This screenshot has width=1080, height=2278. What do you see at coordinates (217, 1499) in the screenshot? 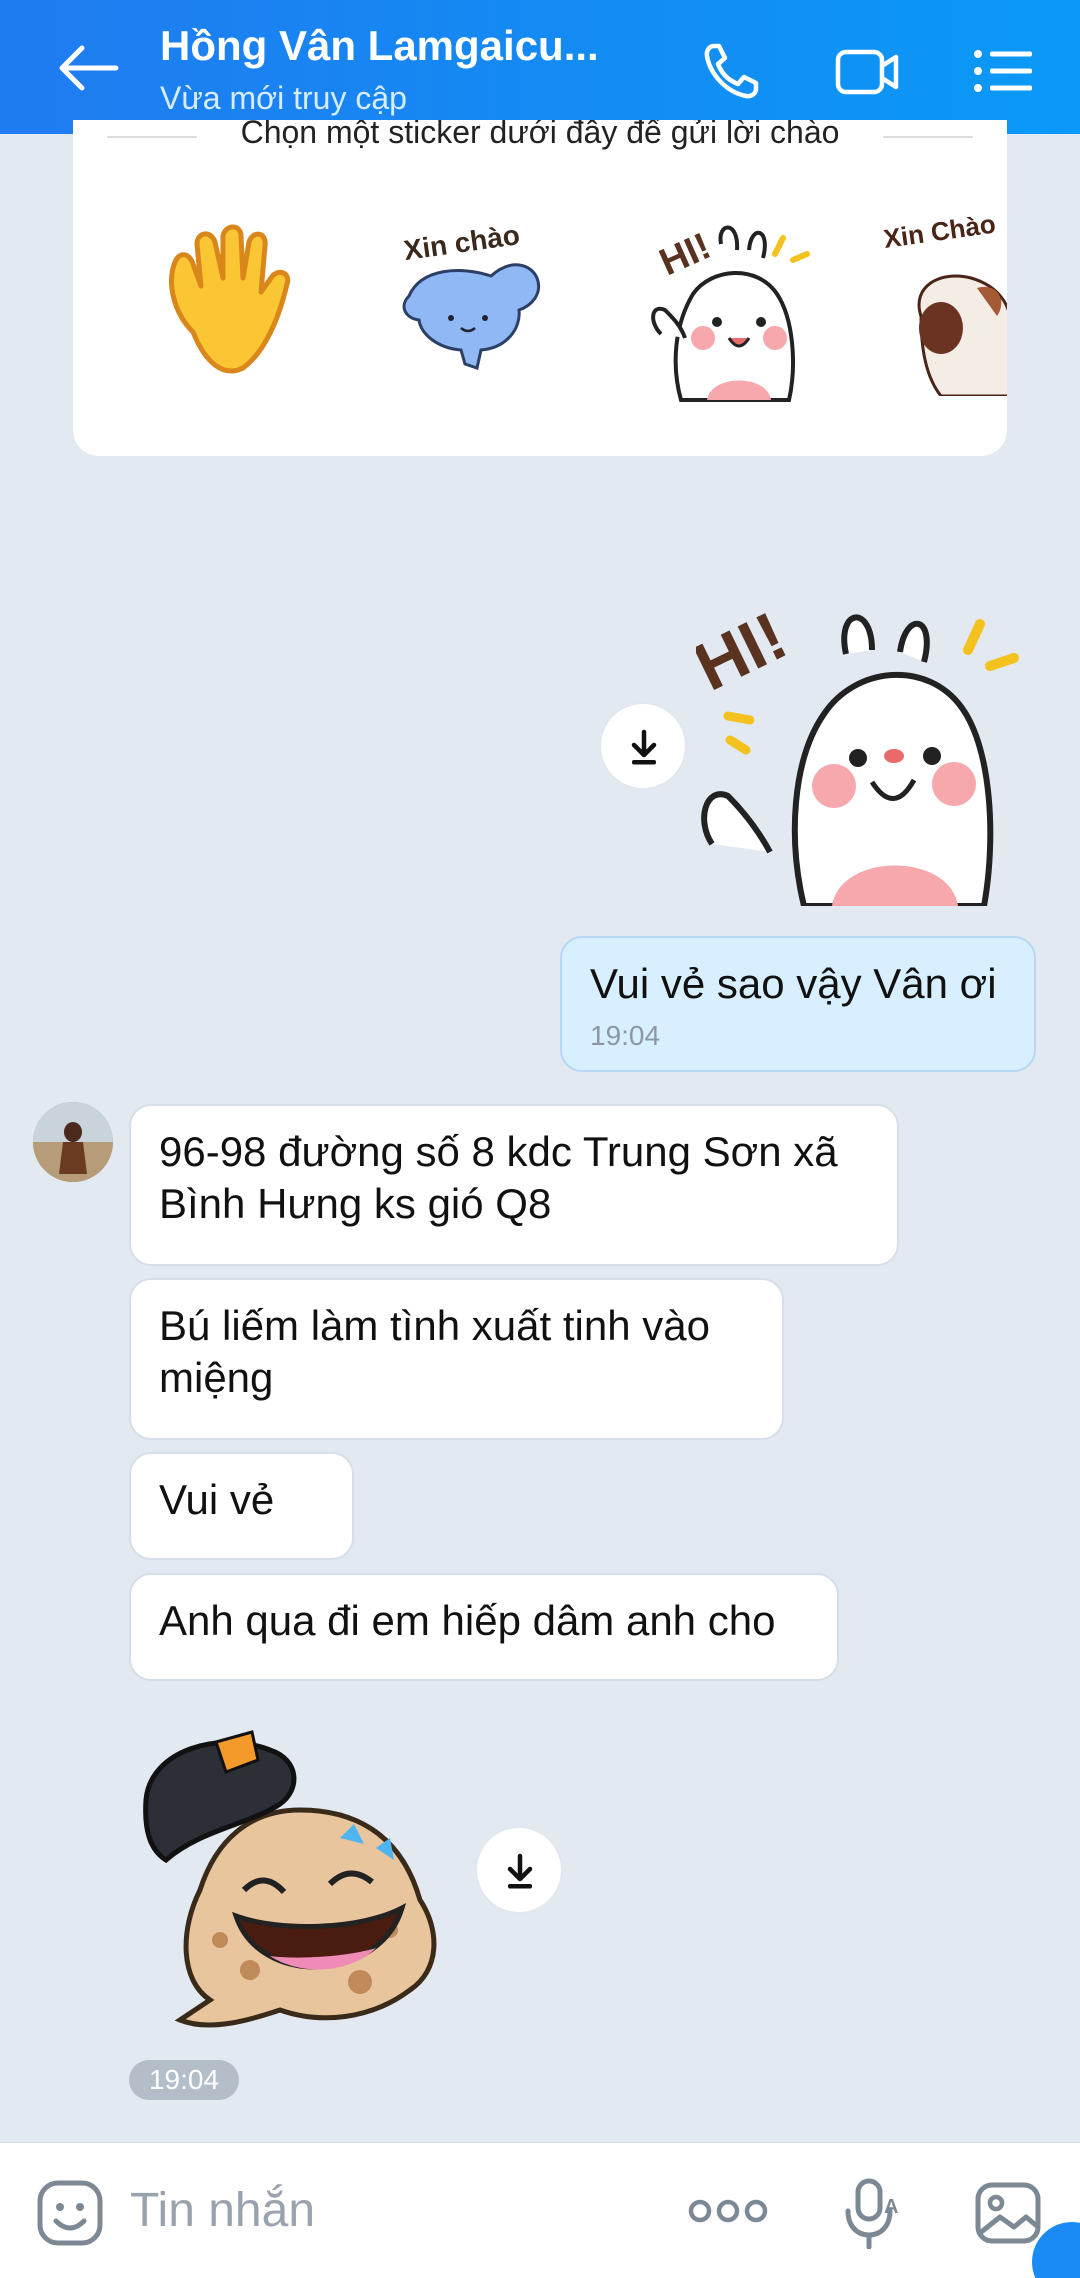
I see `message-text: Vui vẻ` at bounding box center [217, 1499].